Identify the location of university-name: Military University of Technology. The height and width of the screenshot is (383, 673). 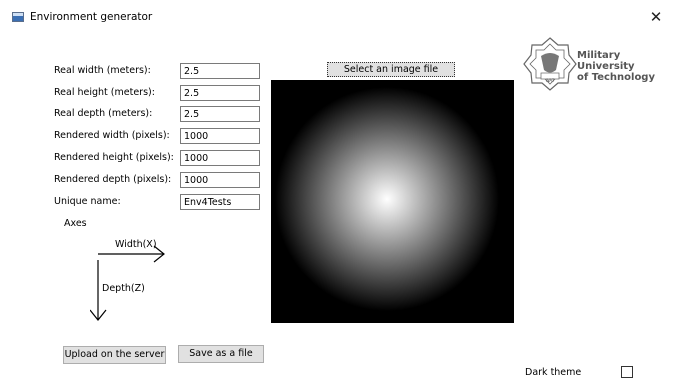
(616, 66).